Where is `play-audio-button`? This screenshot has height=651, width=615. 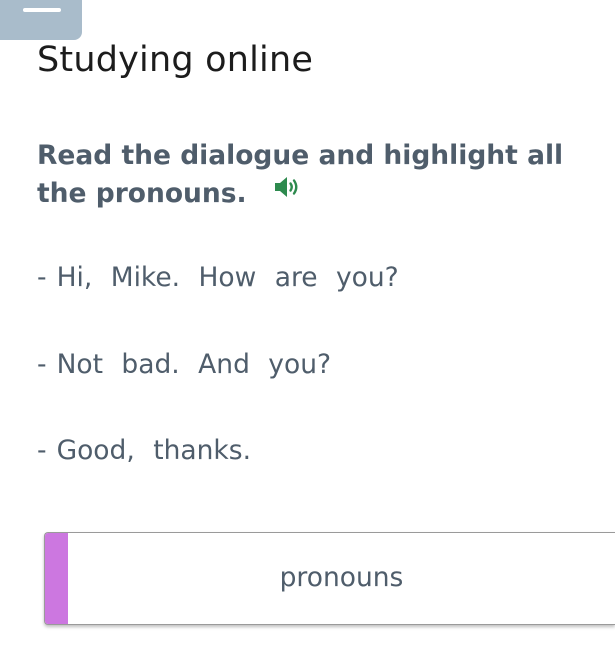 play-audio-button is located at coordinates (288, 192).